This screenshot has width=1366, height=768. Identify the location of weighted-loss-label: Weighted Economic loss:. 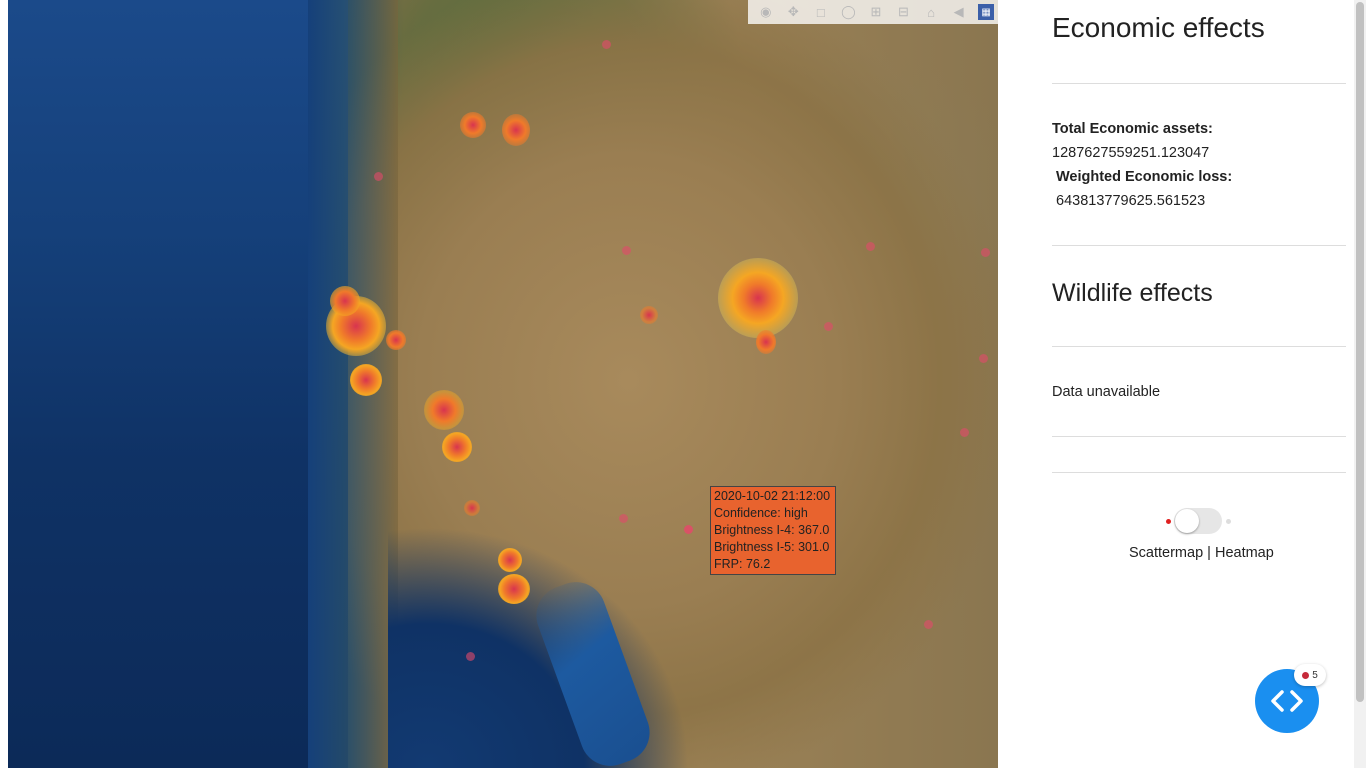
(1144, 177).